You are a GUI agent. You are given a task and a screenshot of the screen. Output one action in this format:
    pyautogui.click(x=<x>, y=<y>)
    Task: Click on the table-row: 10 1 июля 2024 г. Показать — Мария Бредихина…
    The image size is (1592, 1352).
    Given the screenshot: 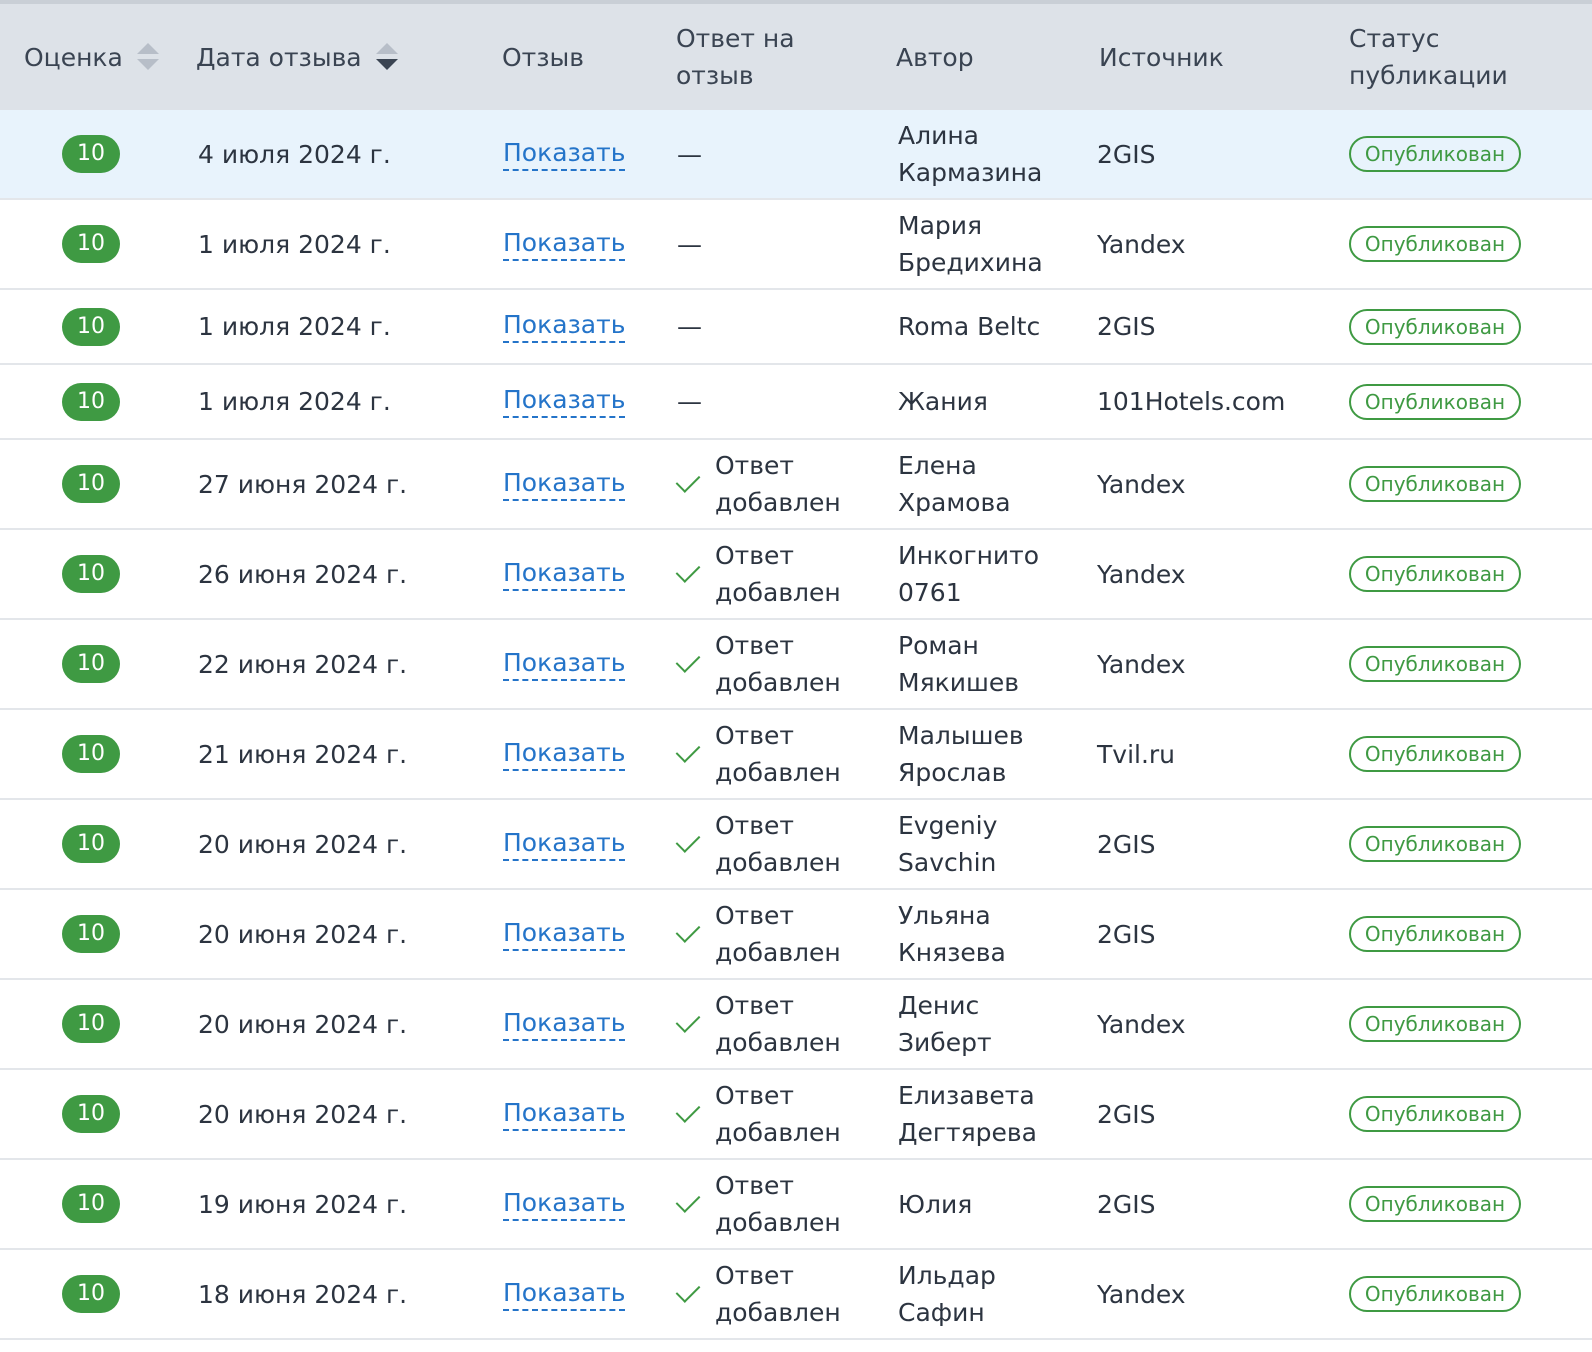 What is the action you would take?
    pyautogui.click(x=796, y=245)
    